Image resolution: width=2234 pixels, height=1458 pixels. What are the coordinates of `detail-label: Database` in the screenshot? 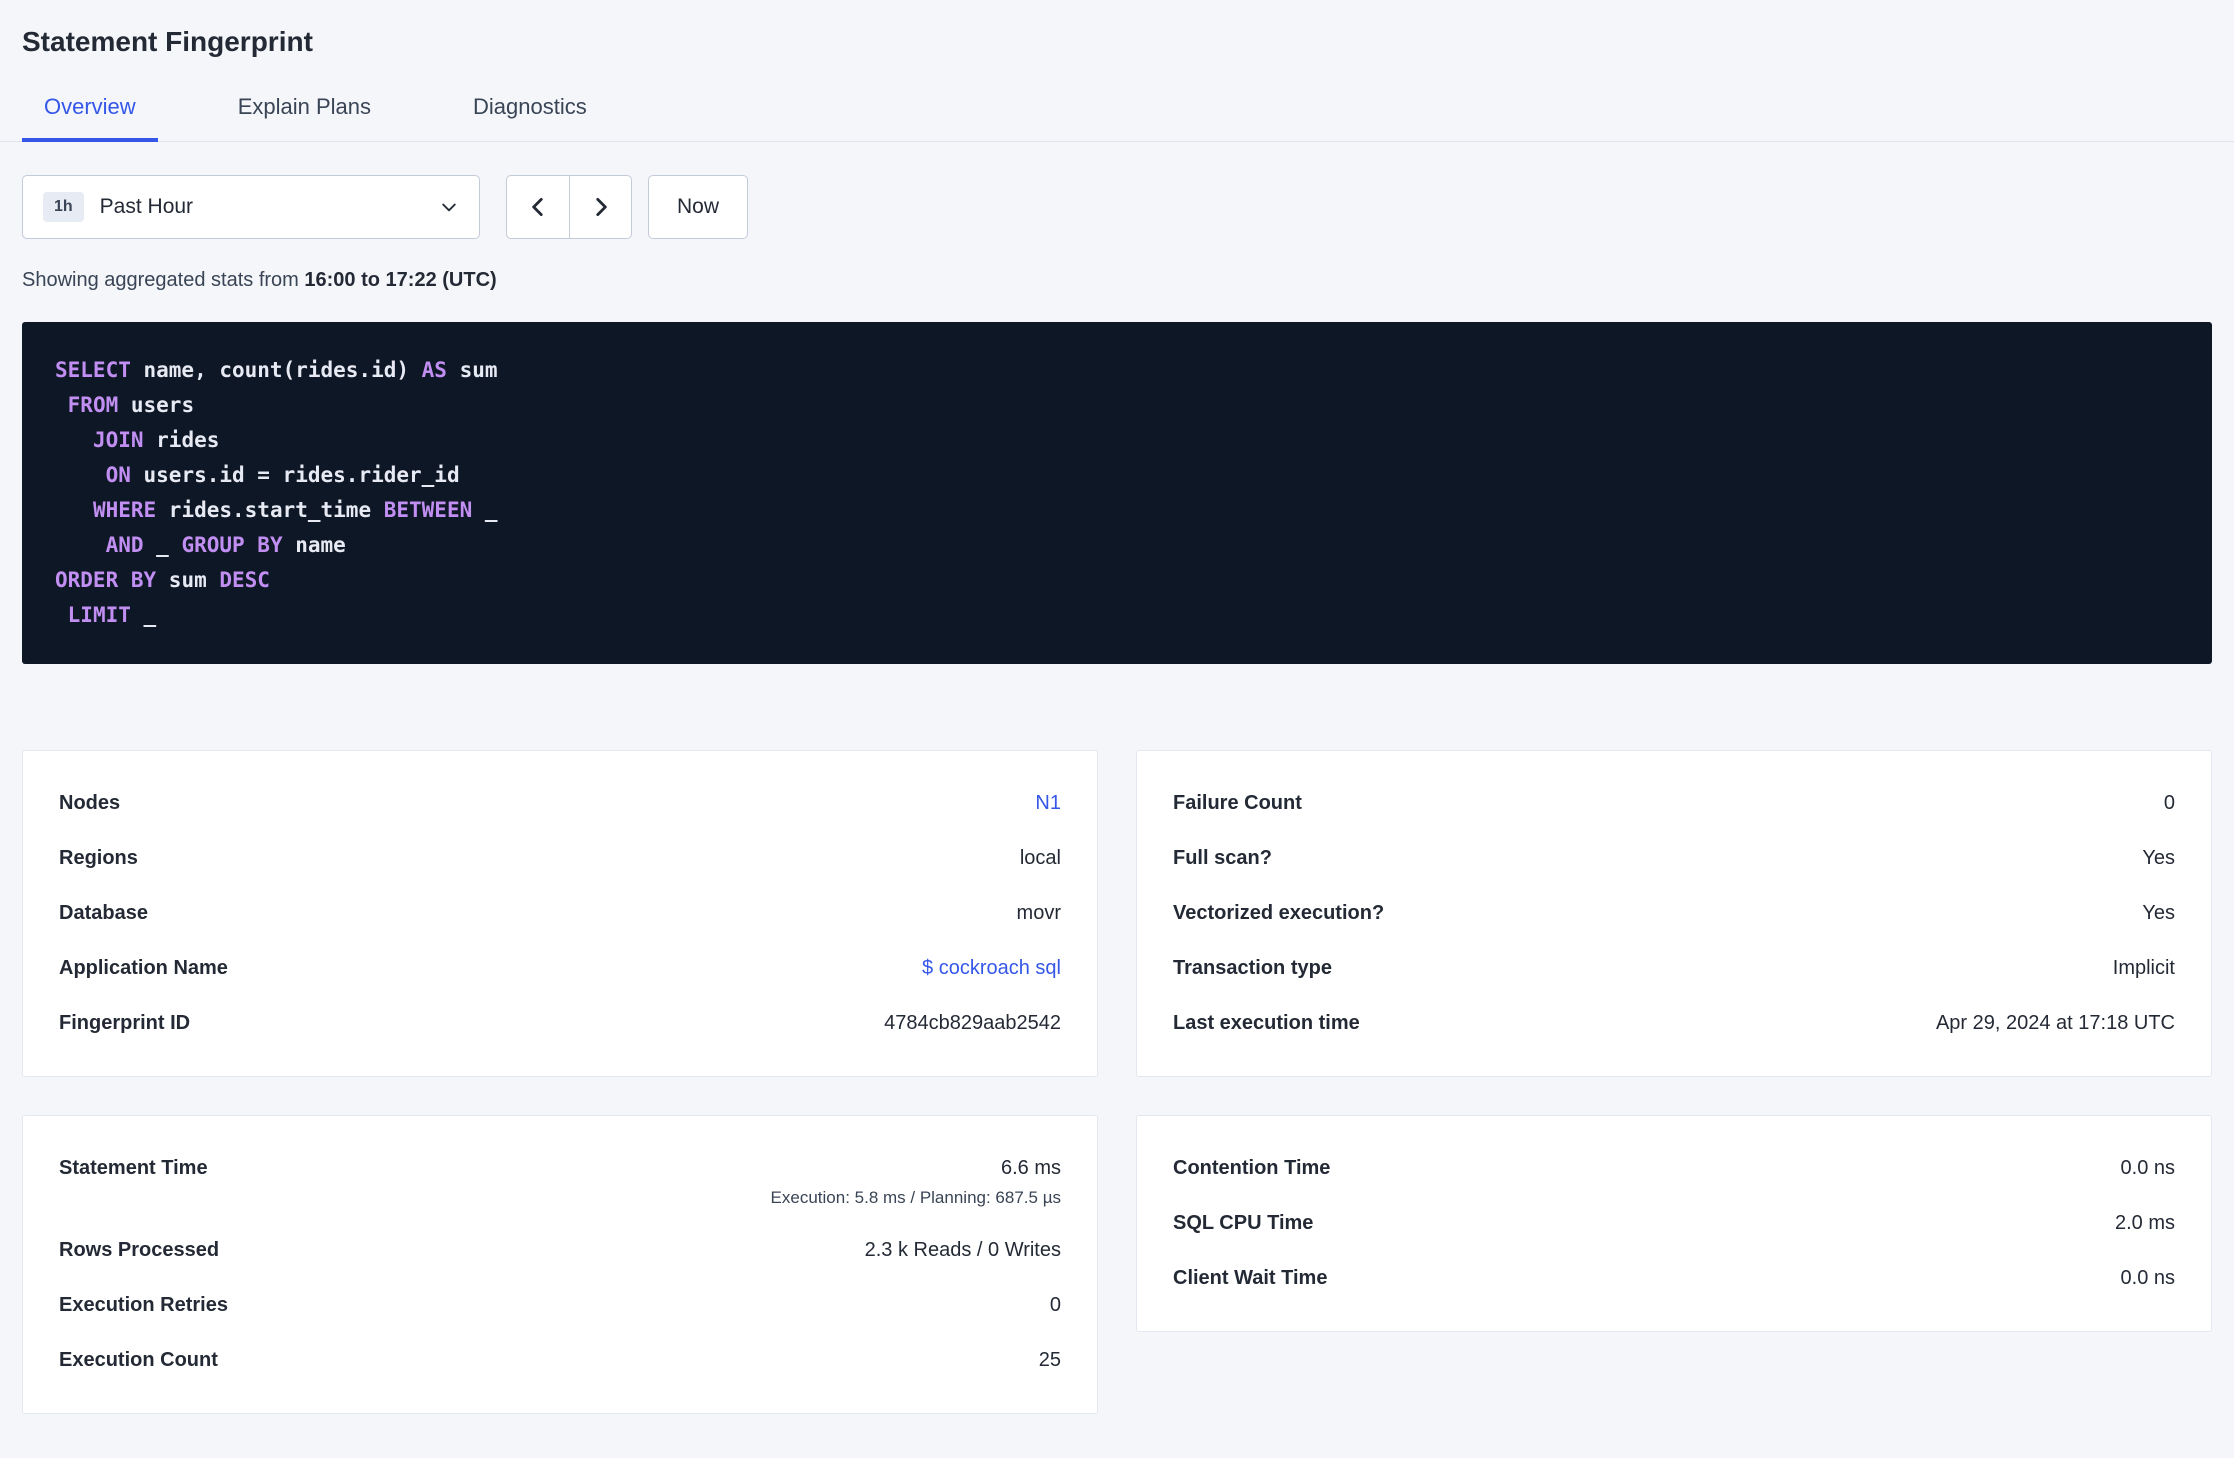 It's located at (103, 913).